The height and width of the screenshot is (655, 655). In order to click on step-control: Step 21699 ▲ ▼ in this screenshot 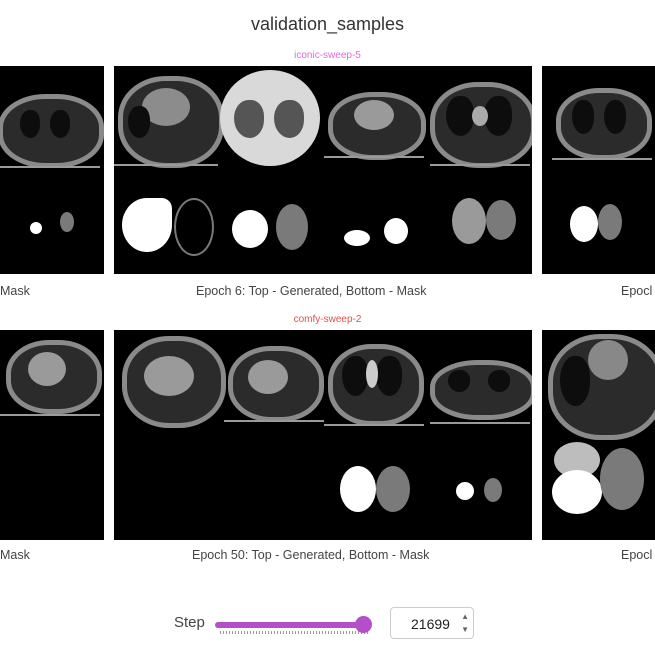, I will do `click(327, 622)`.